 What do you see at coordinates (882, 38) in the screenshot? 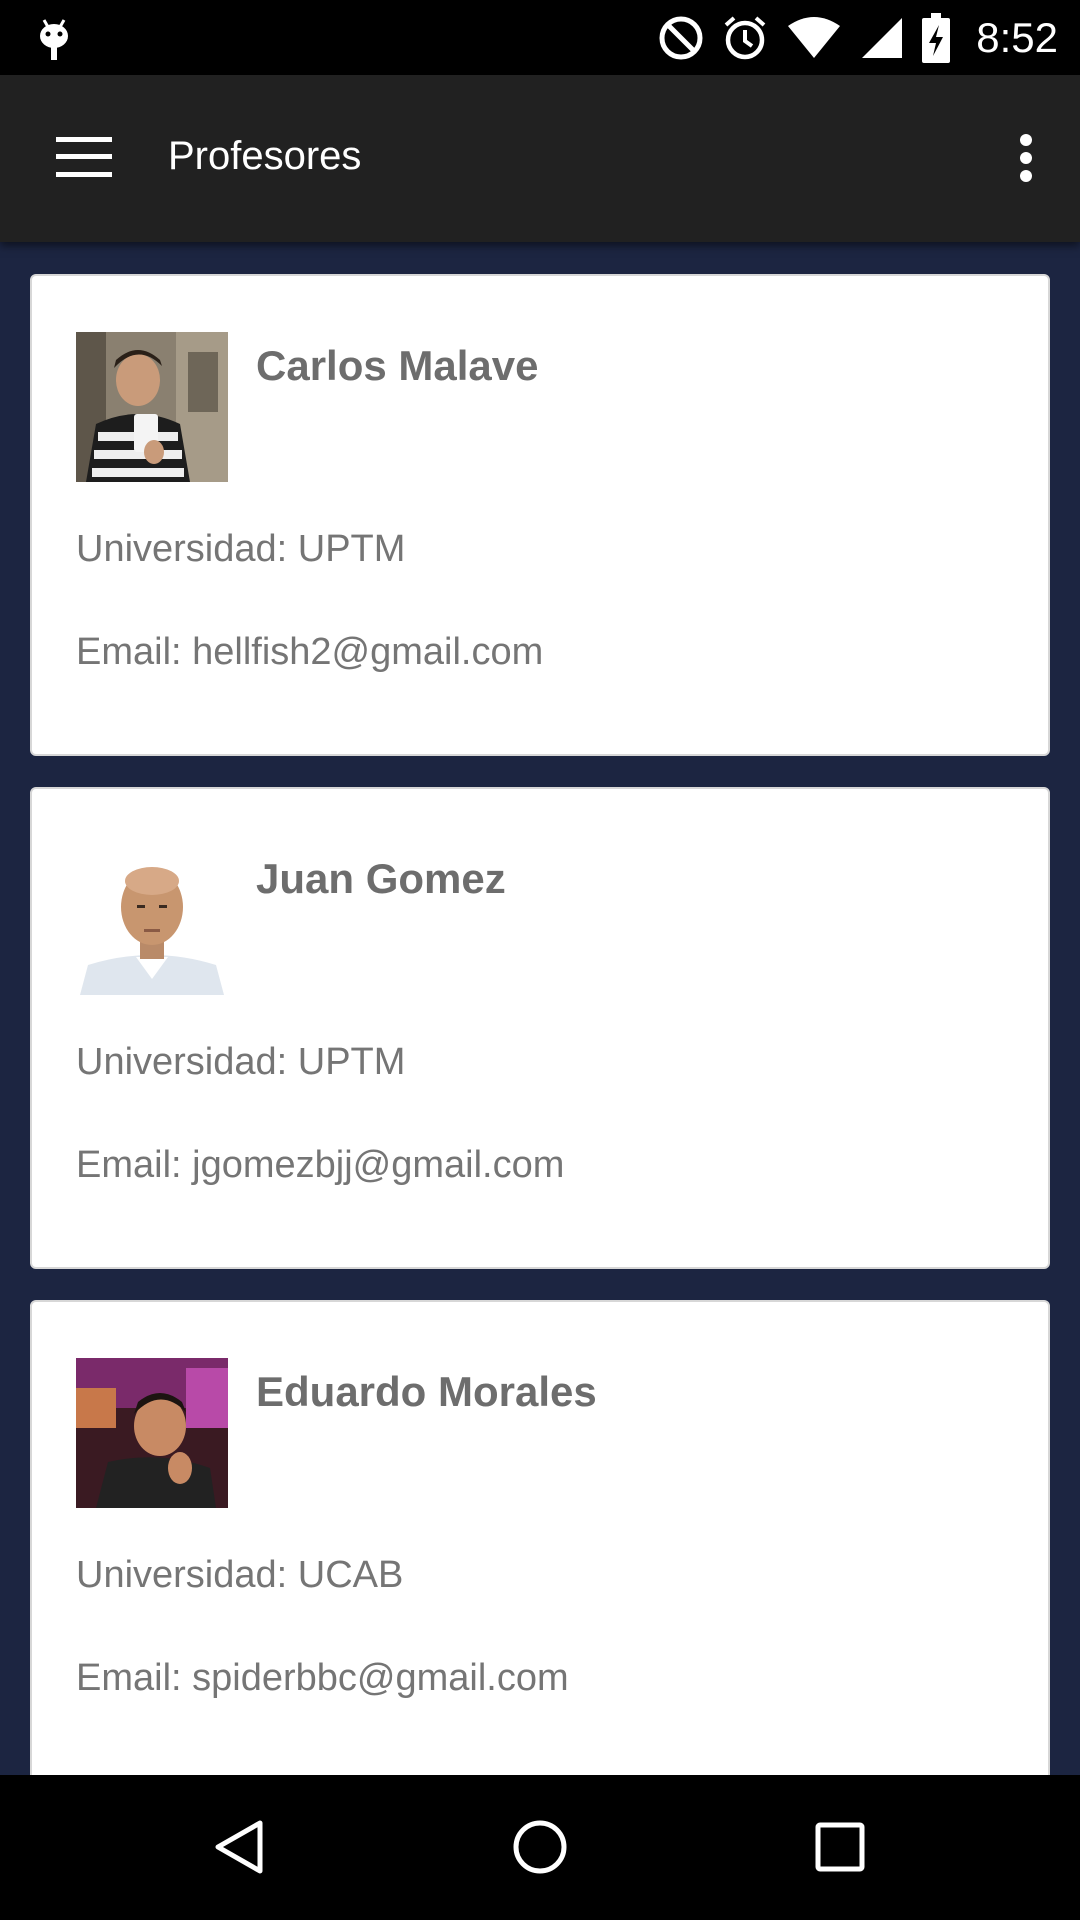
I see `cell-signal-icon` at bounding box center [882, 38].